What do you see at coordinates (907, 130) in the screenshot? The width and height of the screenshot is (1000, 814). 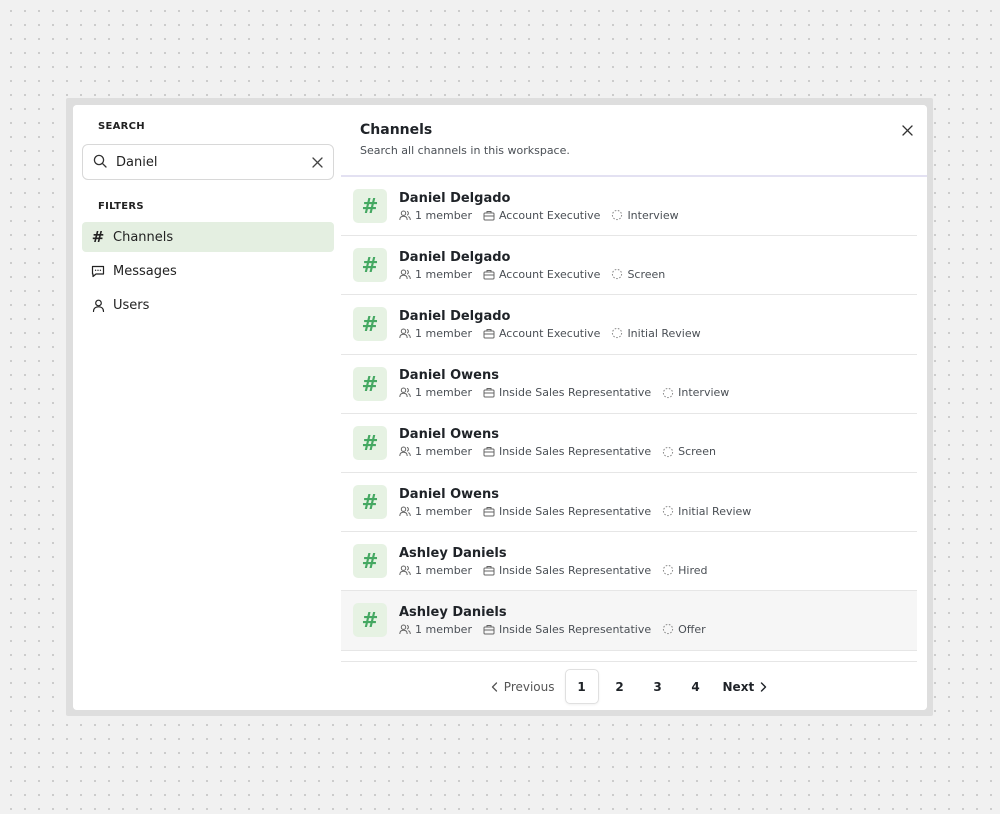 I see `close-icon` at bounding box center [907, 130].